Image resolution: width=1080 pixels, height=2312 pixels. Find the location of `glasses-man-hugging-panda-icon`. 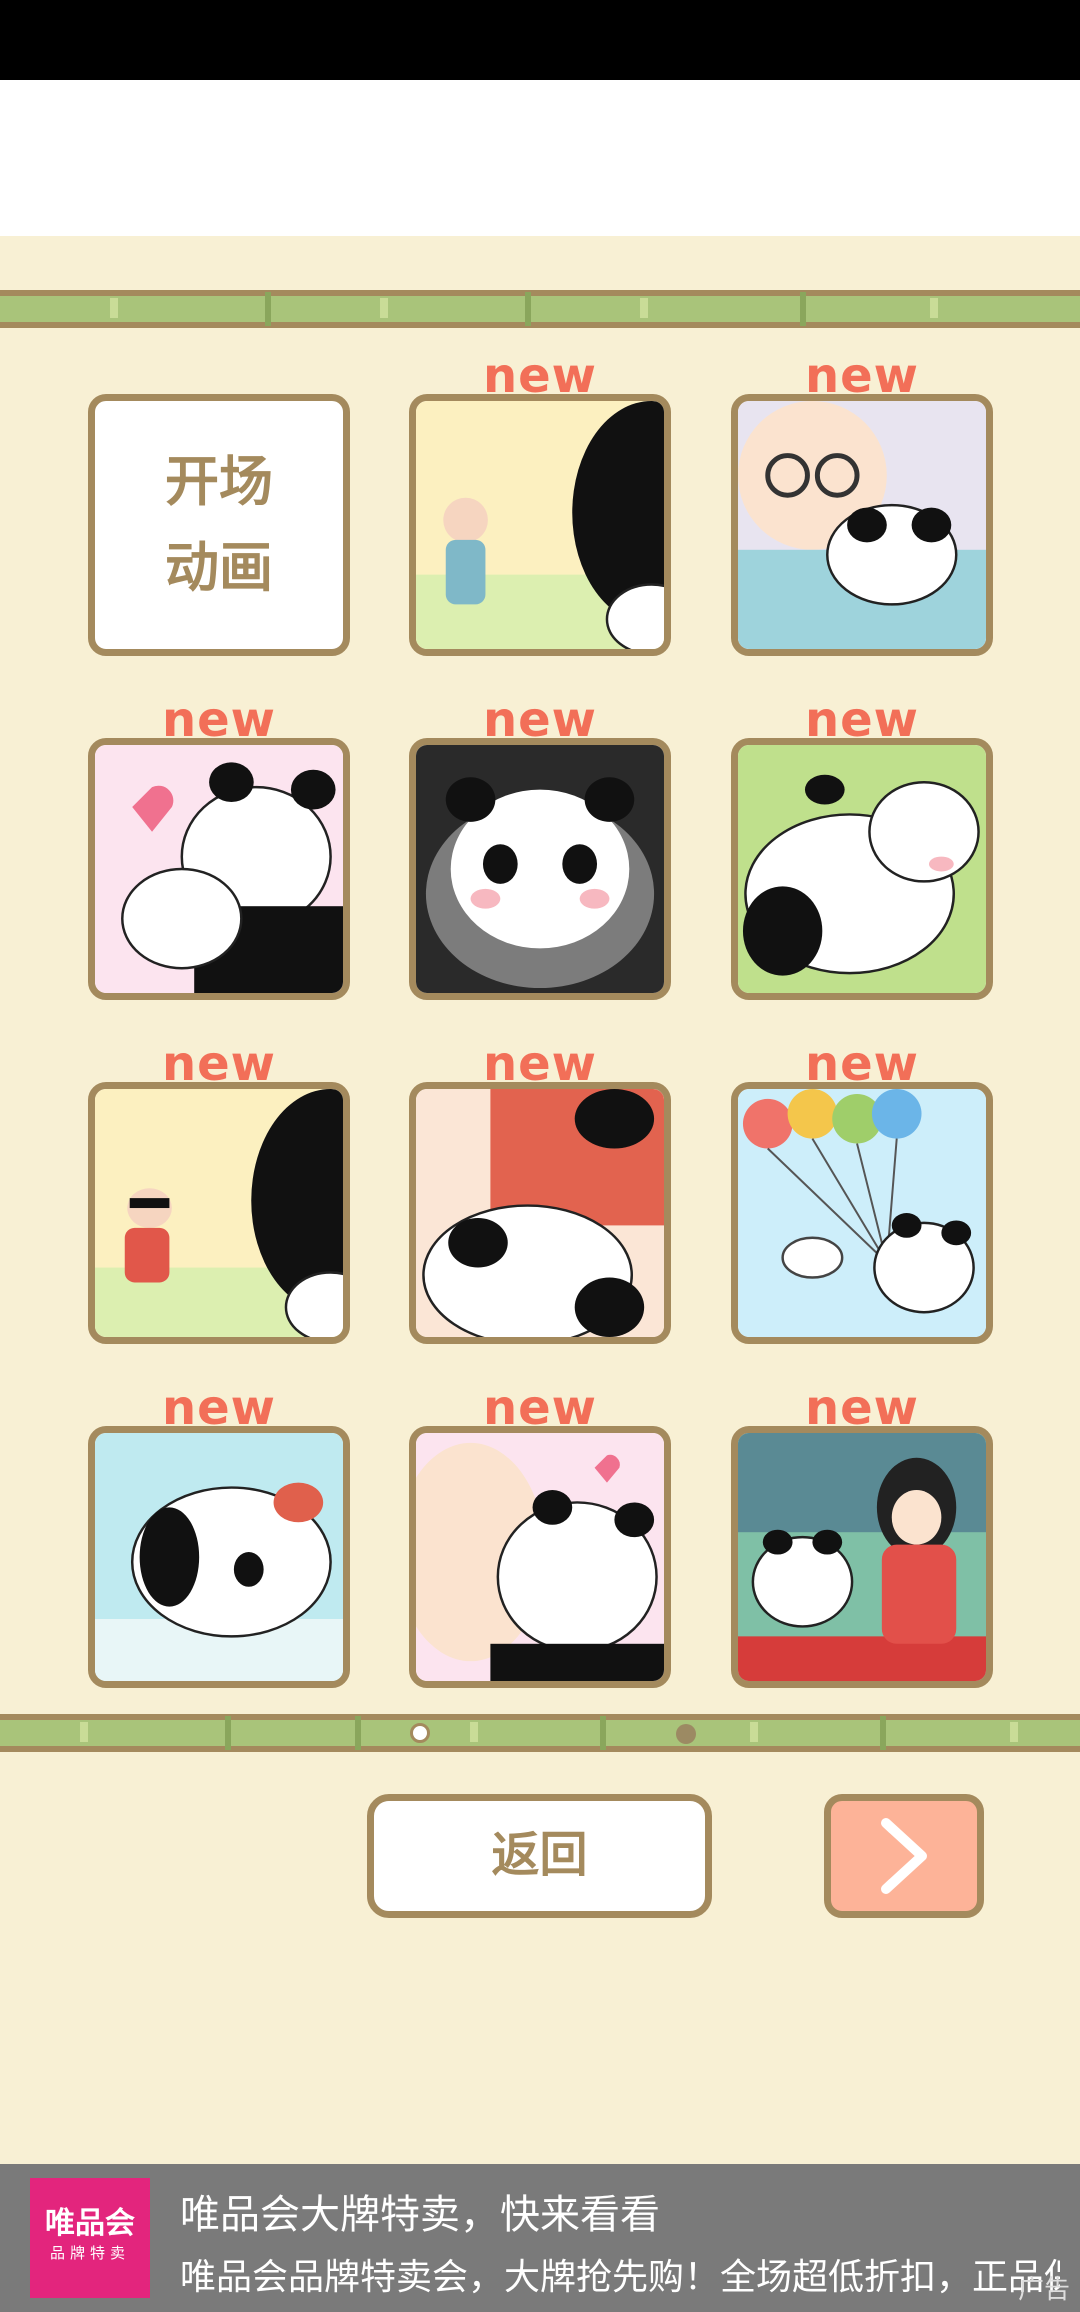

glasses-man-hugging-panda-icon is located at coordinates (862, 525).